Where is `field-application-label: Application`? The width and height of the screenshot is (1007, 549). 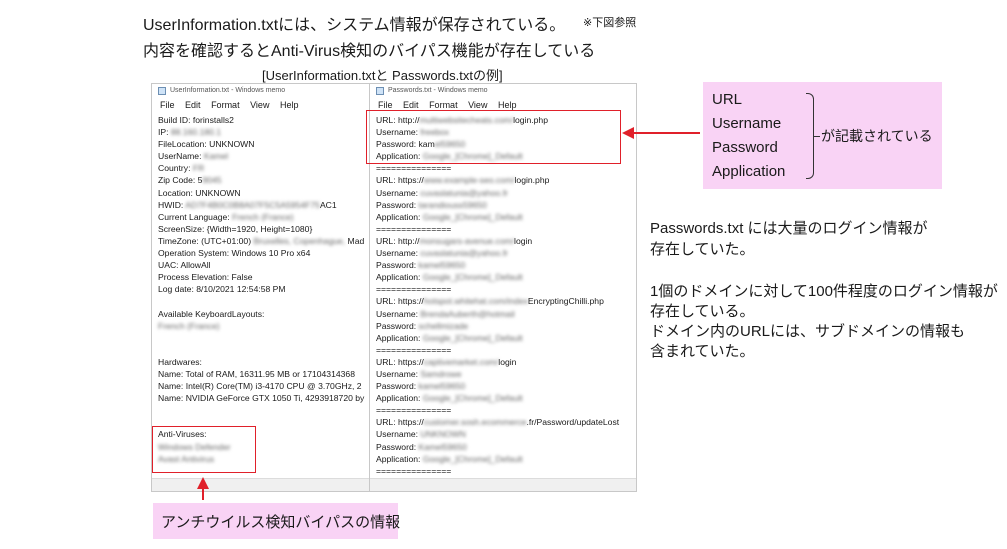
field-application-label: Application is located at coordinates (749, 171).